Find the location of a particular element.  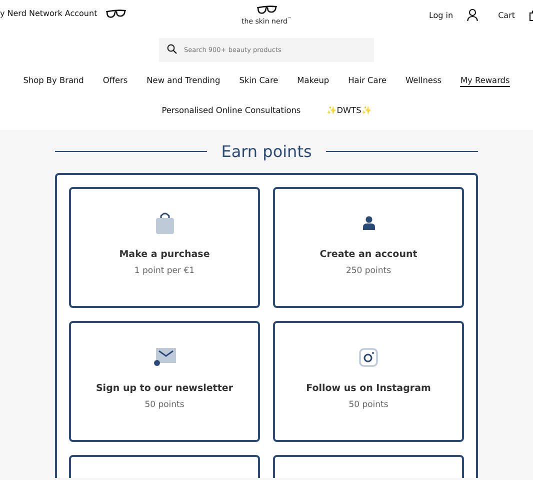

nav-link: Skin Care is located at coordinates (258, 81).